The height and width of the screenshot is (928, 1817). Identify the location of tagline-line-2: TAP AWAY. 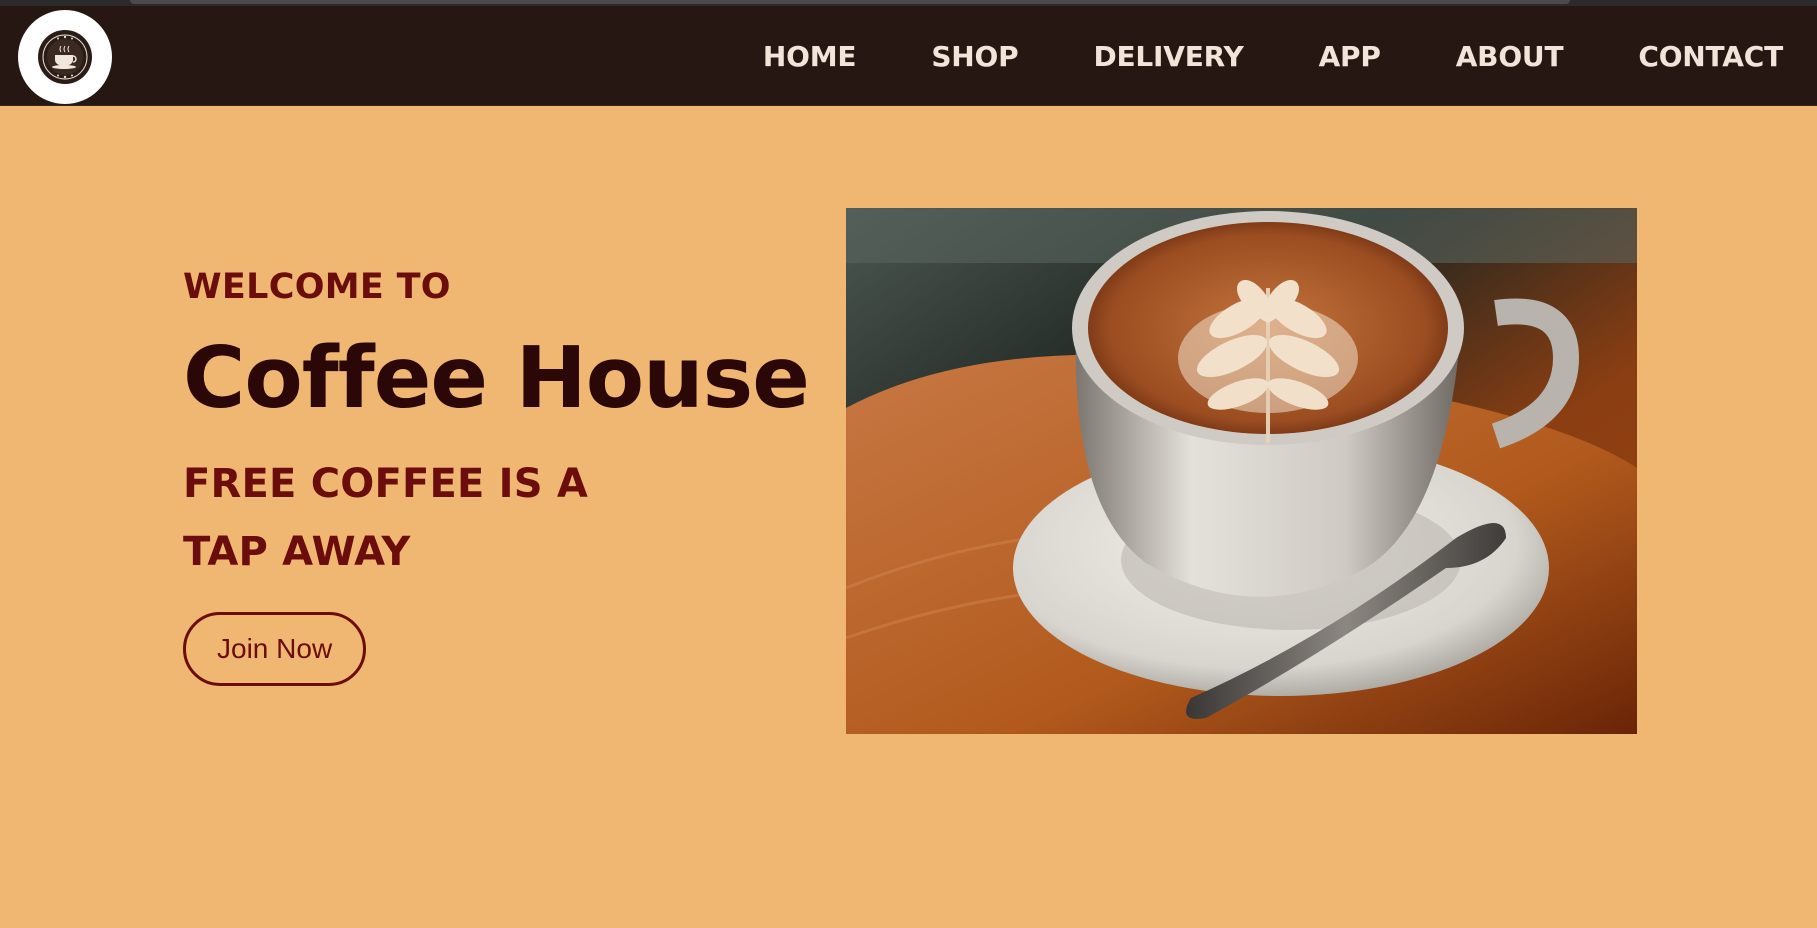
(297, 552).